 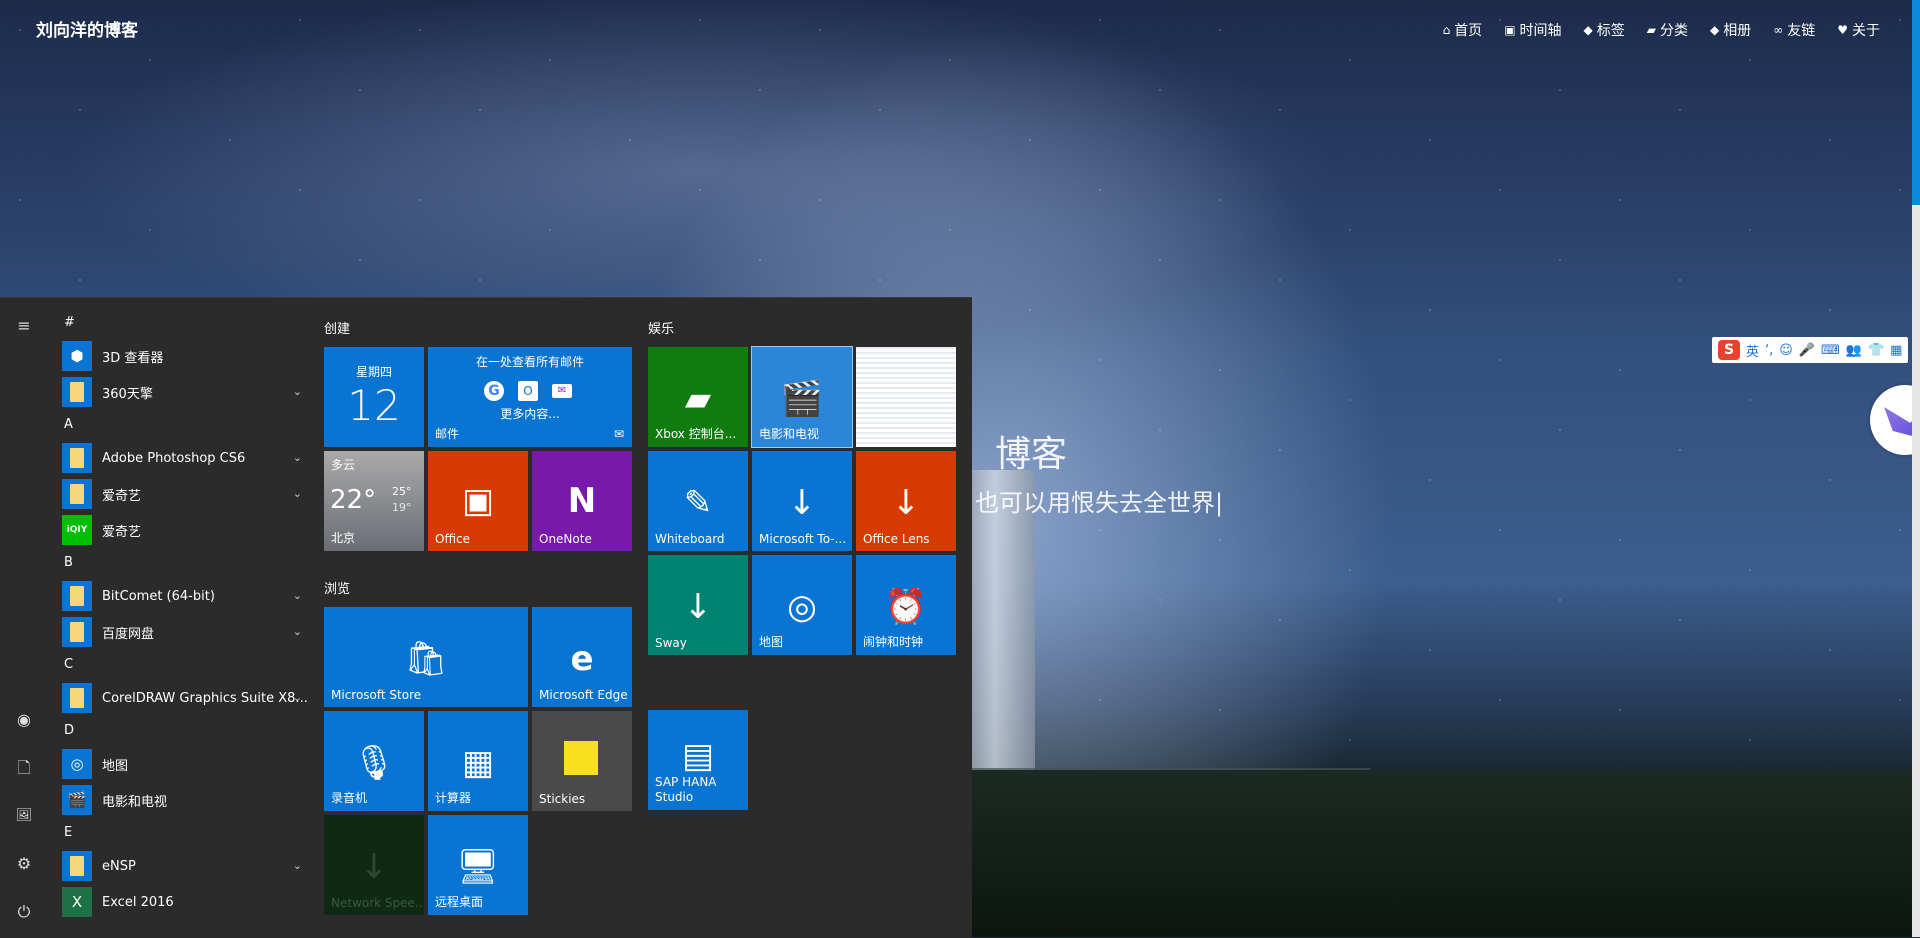 I want to click on app-label: 3D 查看器, so click(x=133, y=358).